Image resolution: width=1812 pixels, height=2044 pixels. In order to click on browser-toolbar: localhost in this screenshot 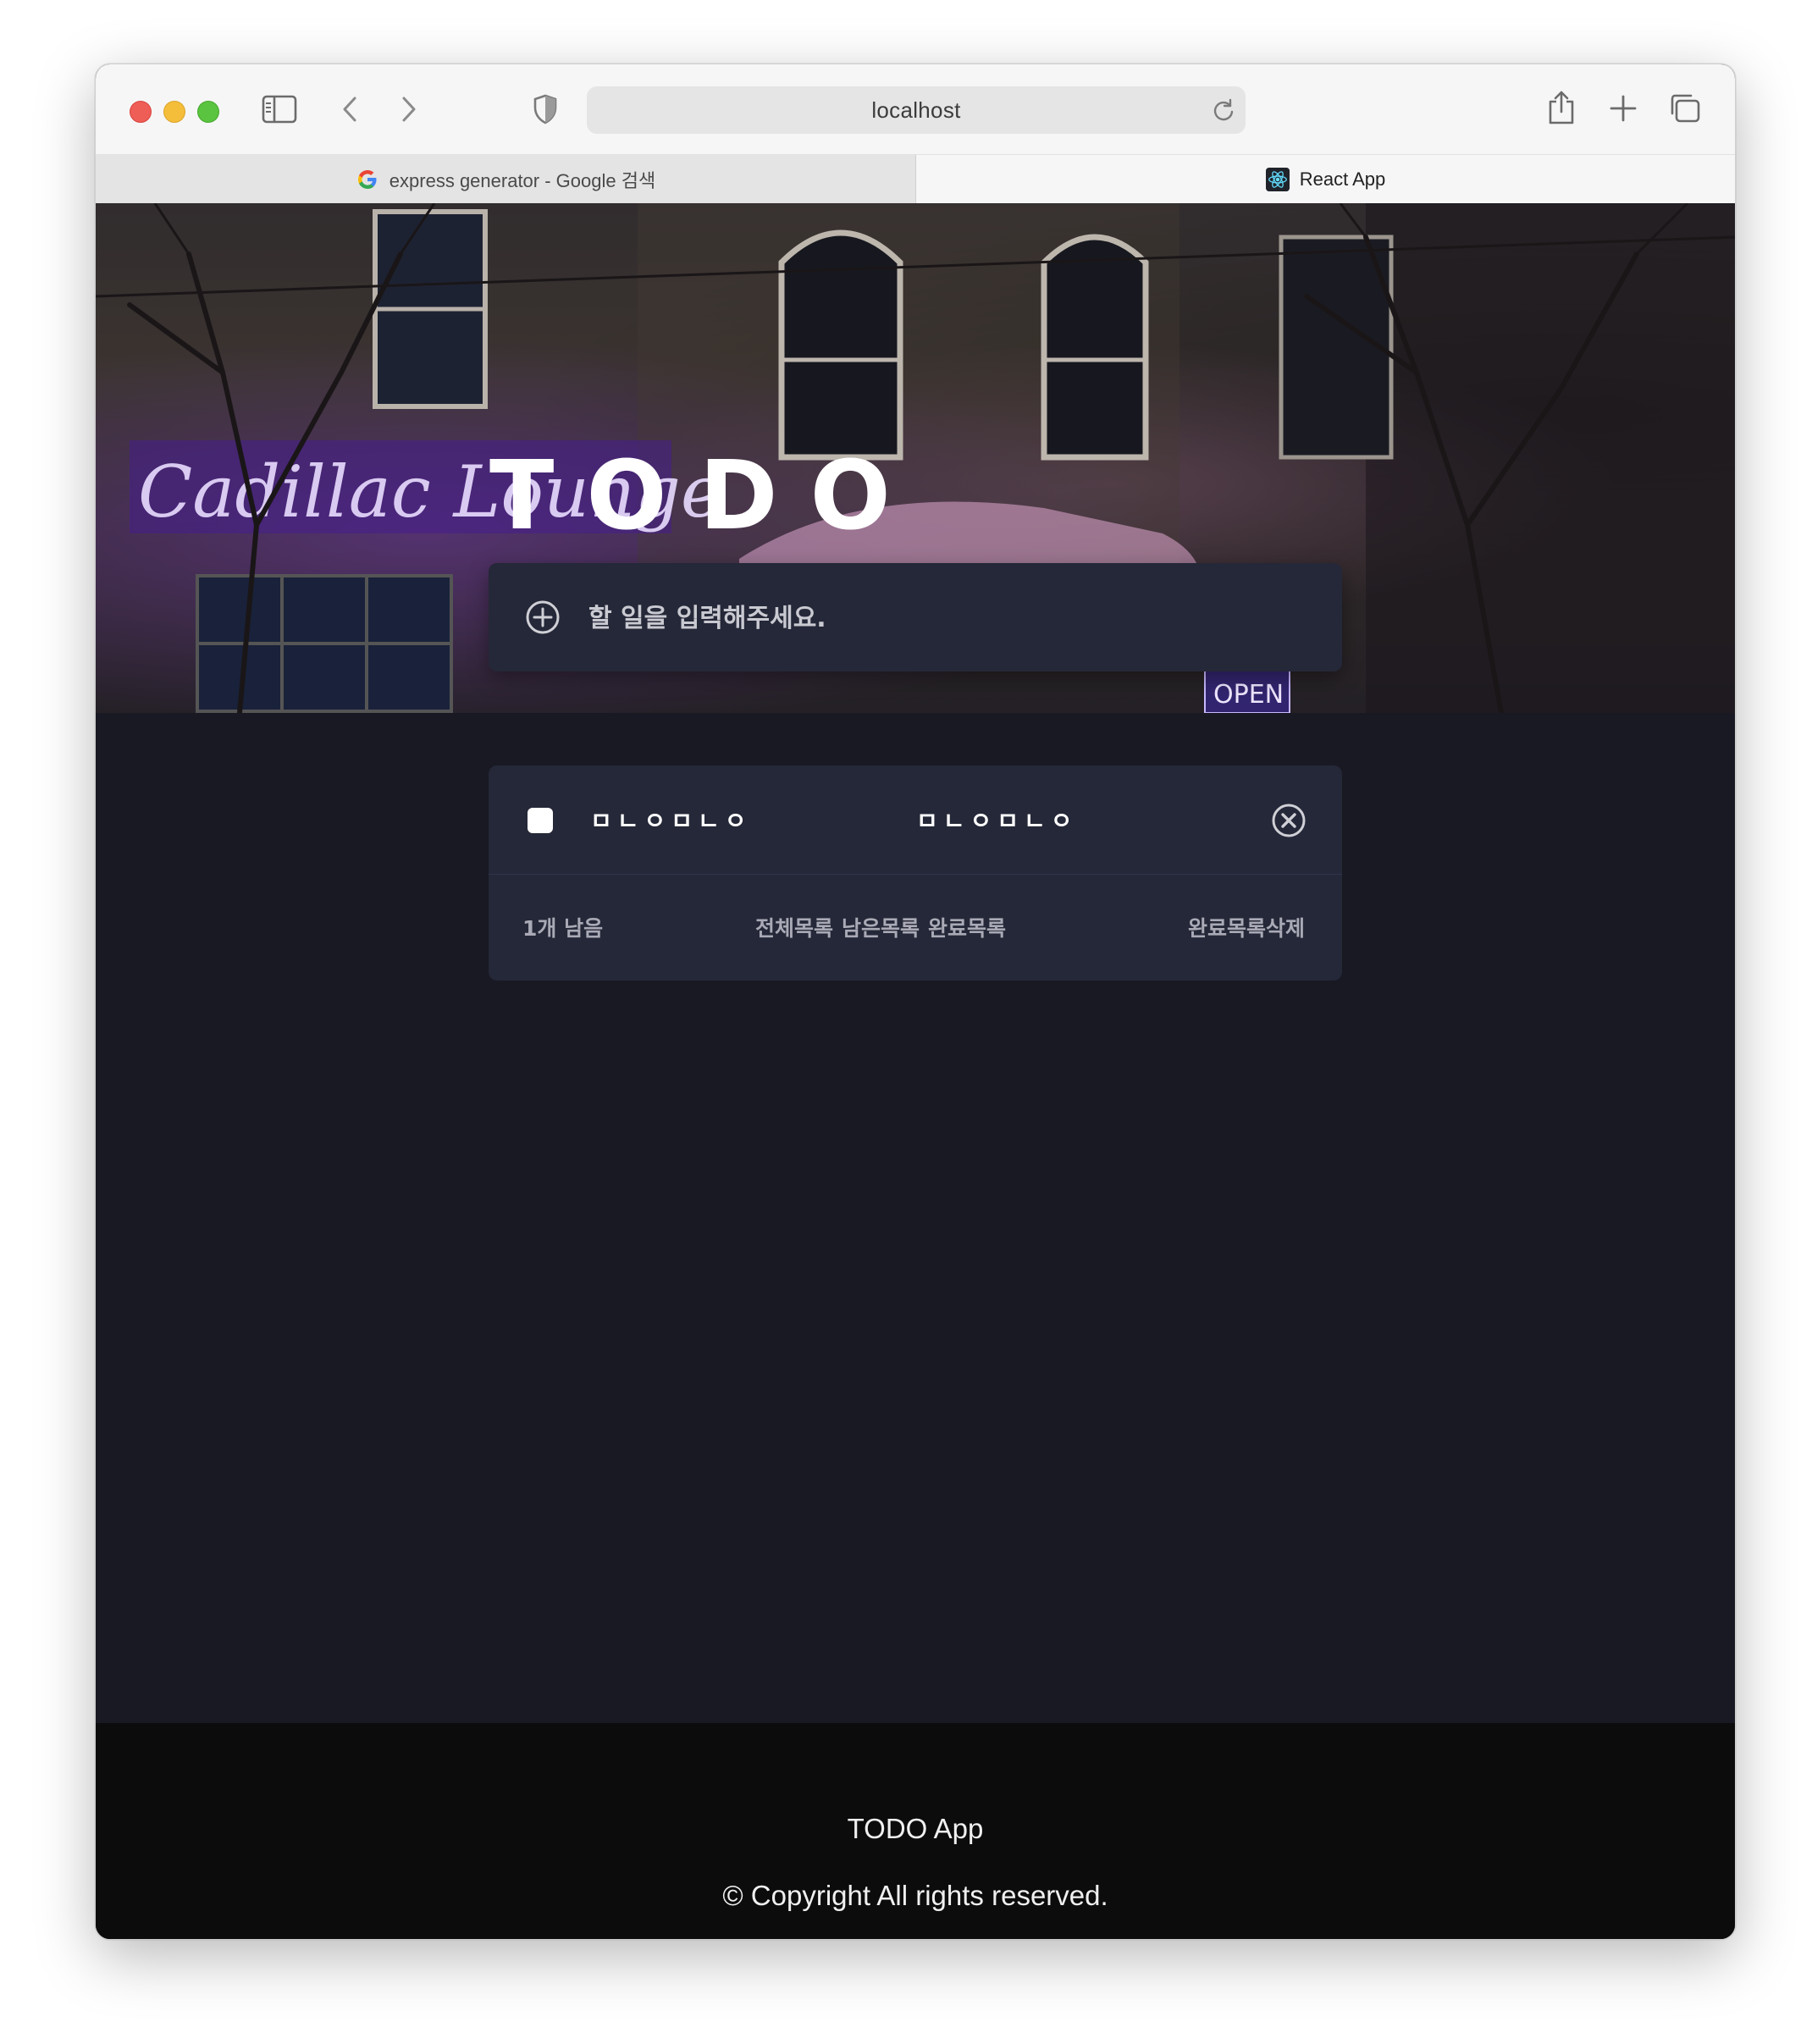, I will do `click(916, 109)`.